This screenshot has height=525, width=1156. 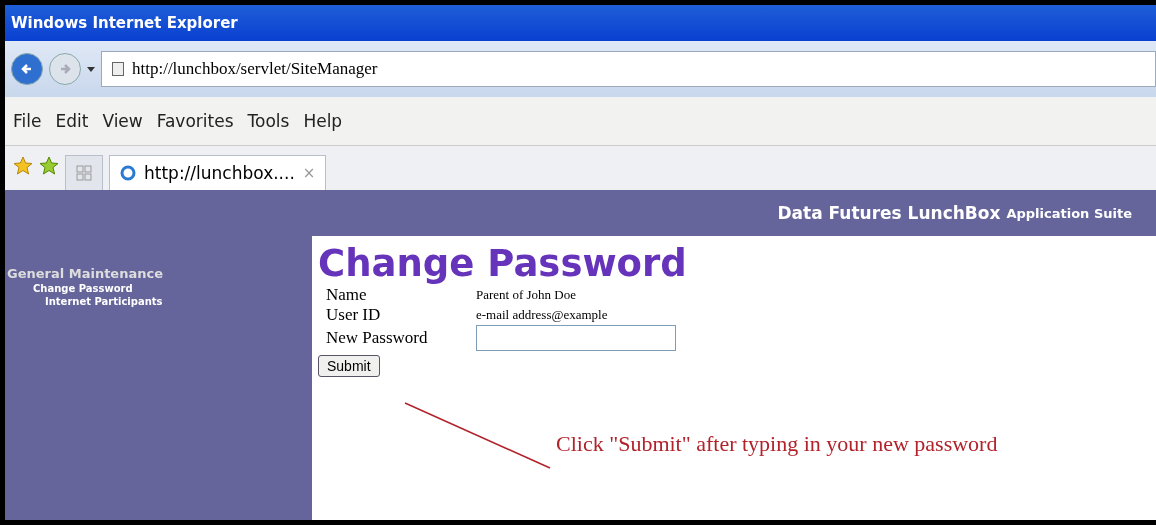 I want to click on sidebar-link: Internet Participants, so click(x=158, y=301).